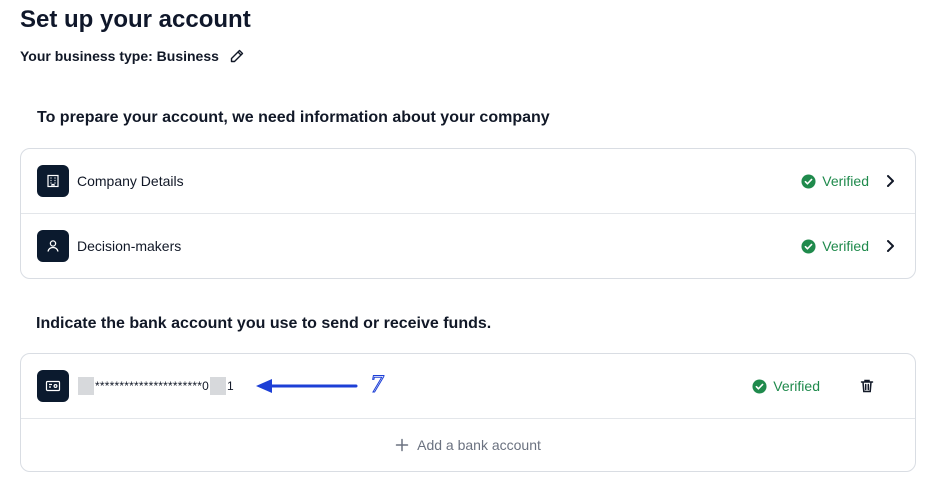  I want to click on person-icon, so click(53, 246).